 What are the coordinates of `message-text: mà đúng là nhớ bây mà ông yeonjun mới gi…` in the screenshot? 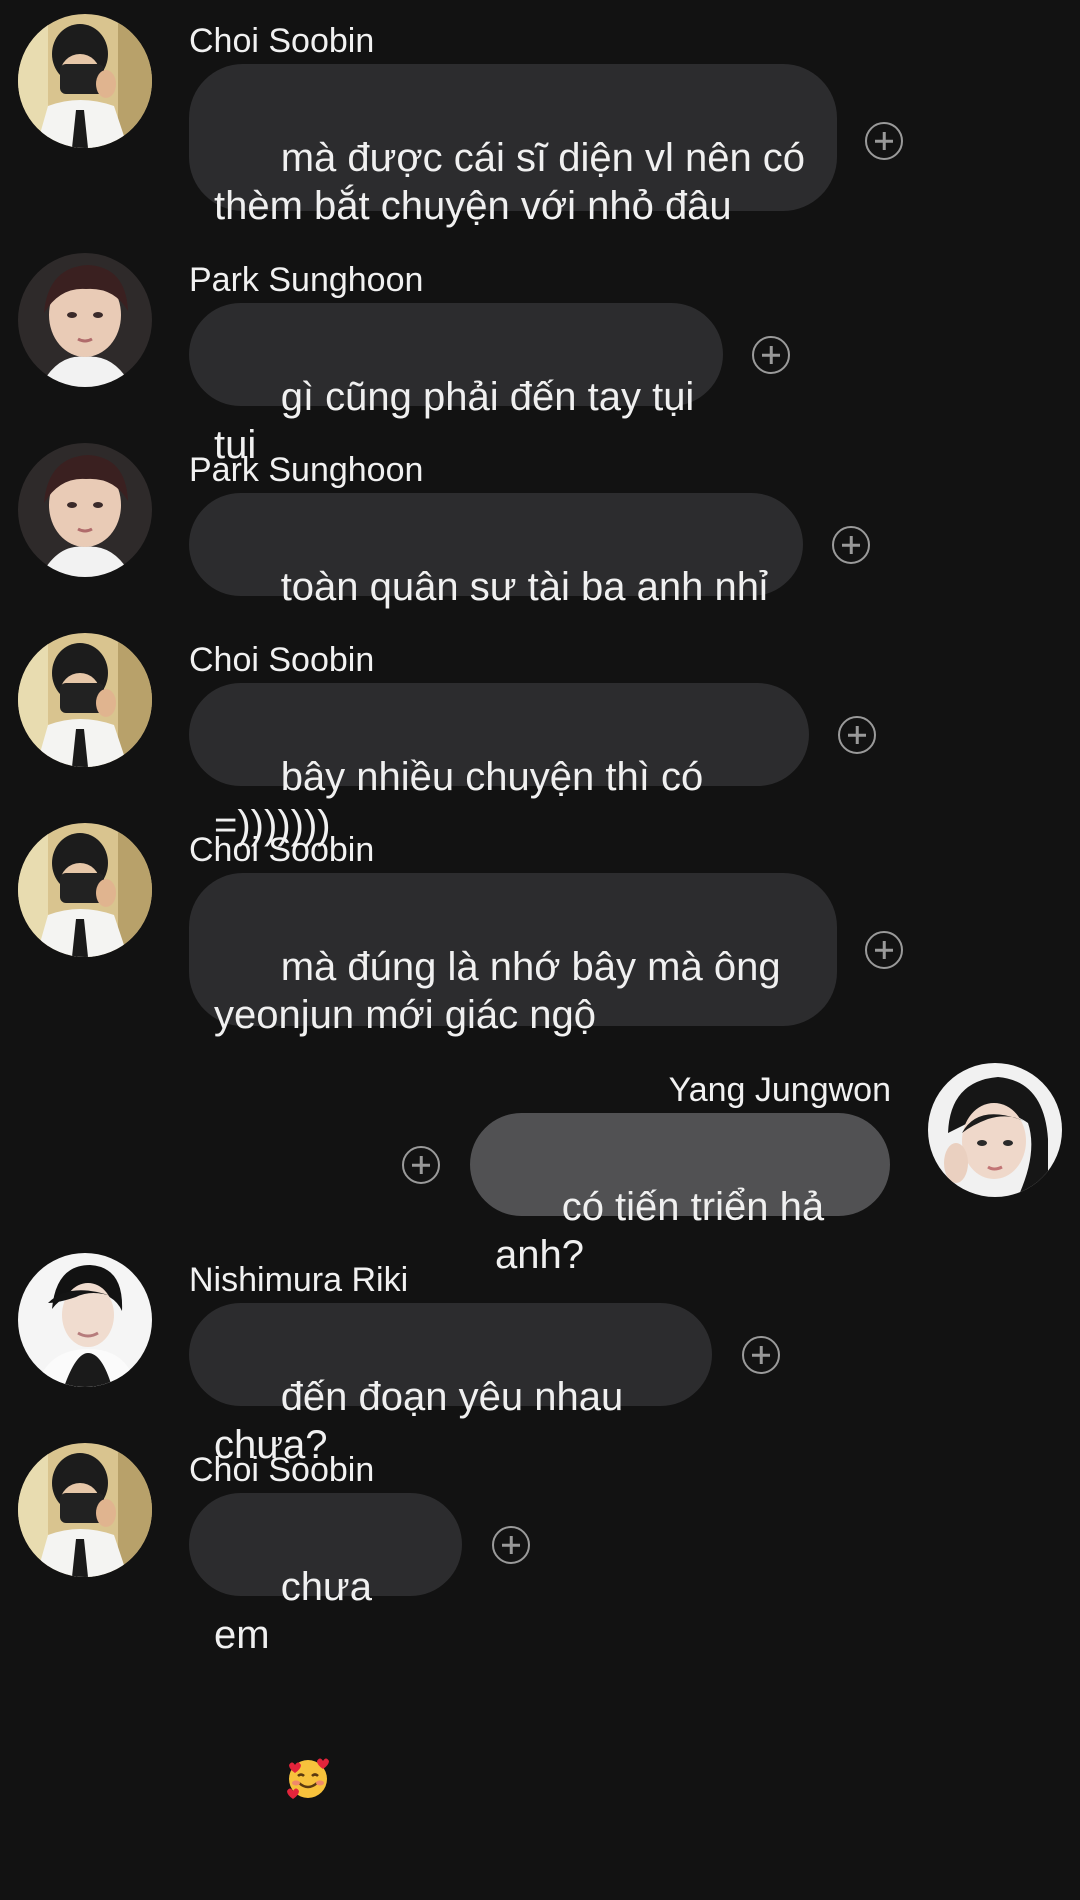 It's located at (497, 991).